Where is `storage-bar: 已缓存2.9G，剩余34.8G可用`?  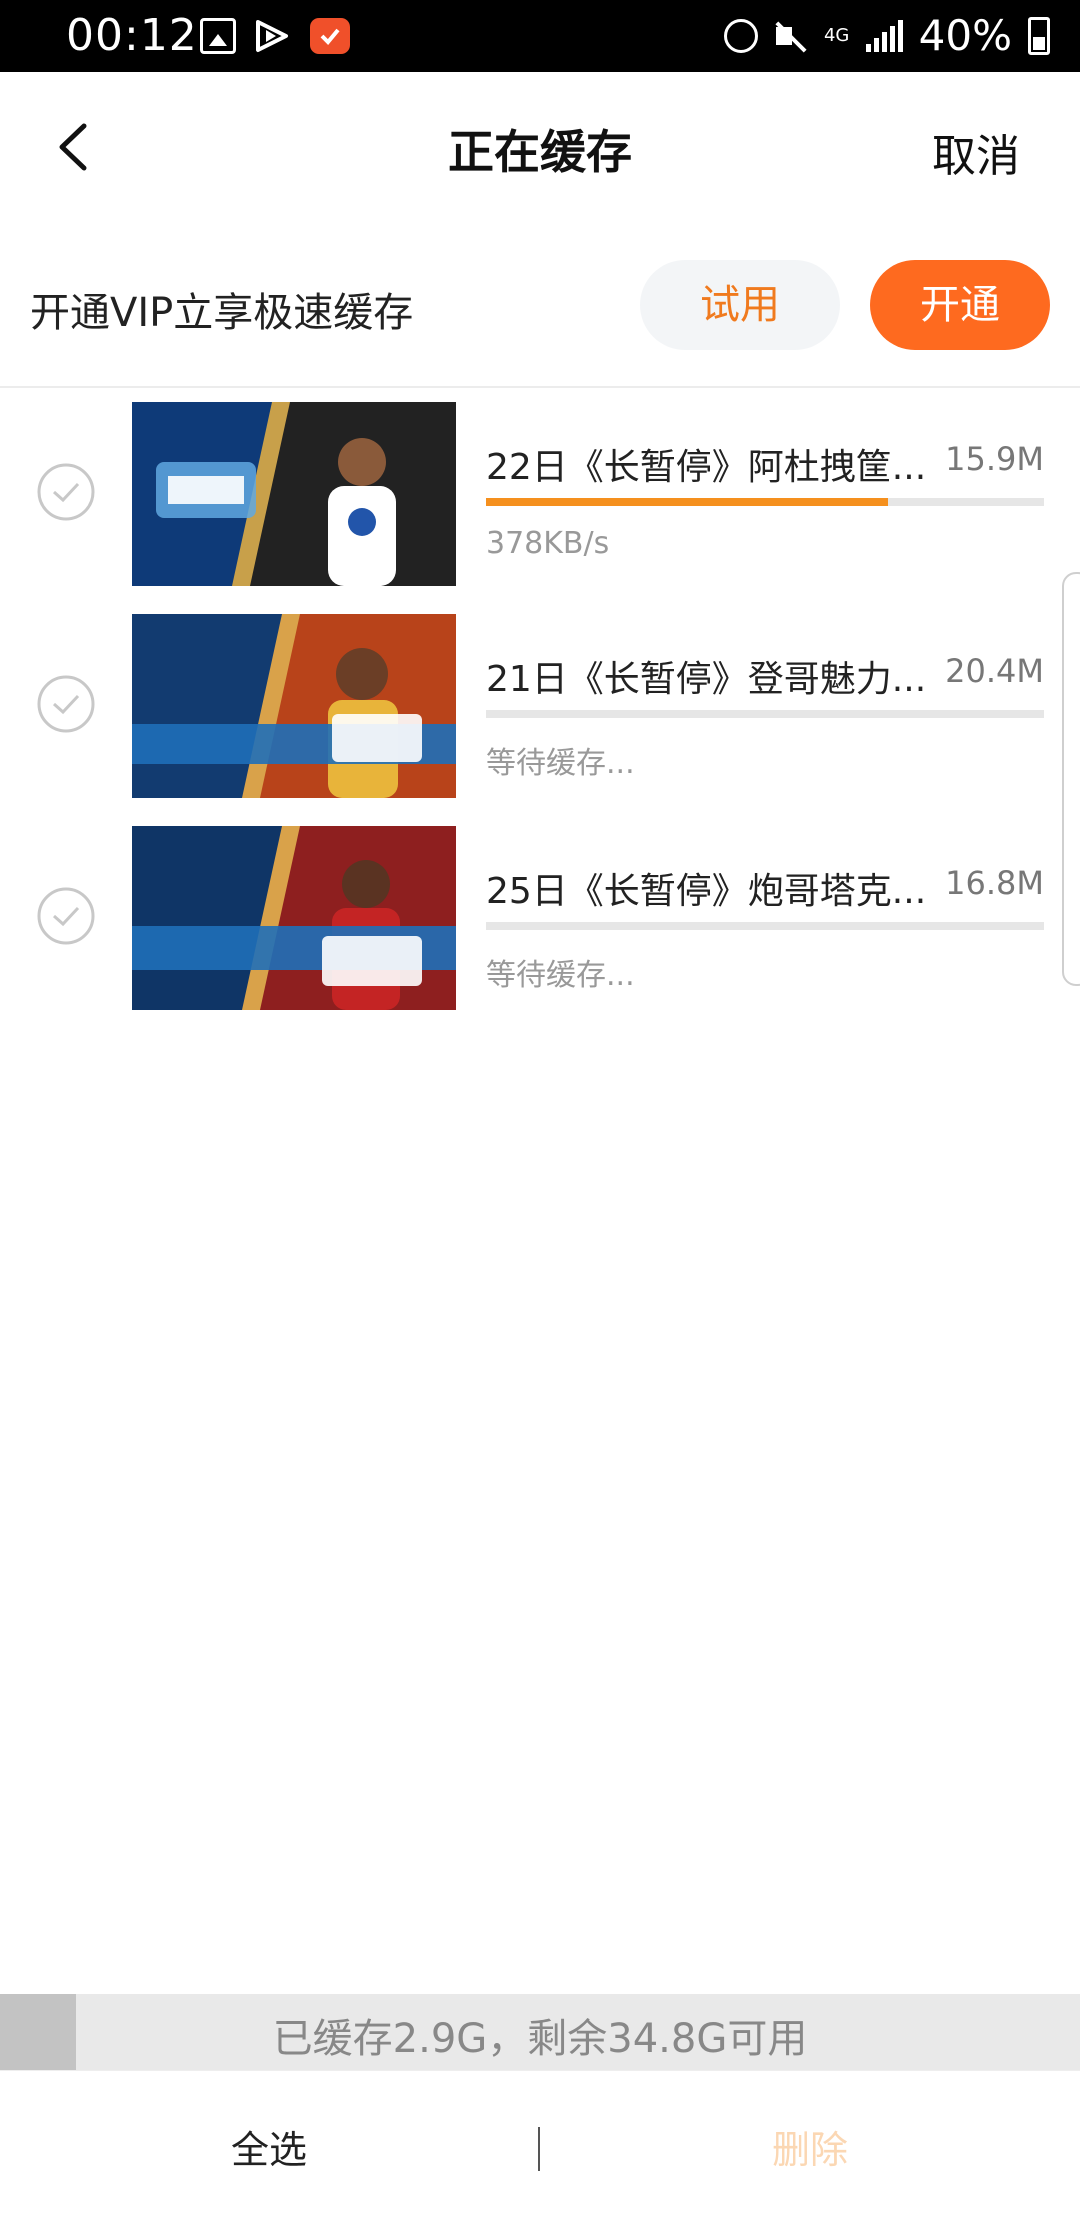
storage-bar: 已缓存2.9G，剩余34.8G可用 is located at coordinates (540, 2032).